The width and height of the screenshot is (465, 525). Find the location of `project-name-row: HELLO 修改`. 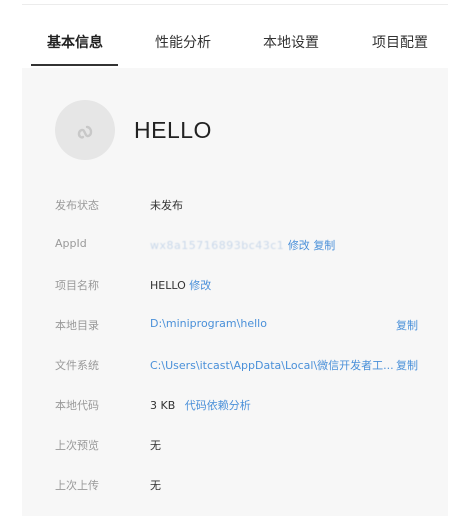

project-name-row: HELLO 修改 is located at coordinates (180, 285).